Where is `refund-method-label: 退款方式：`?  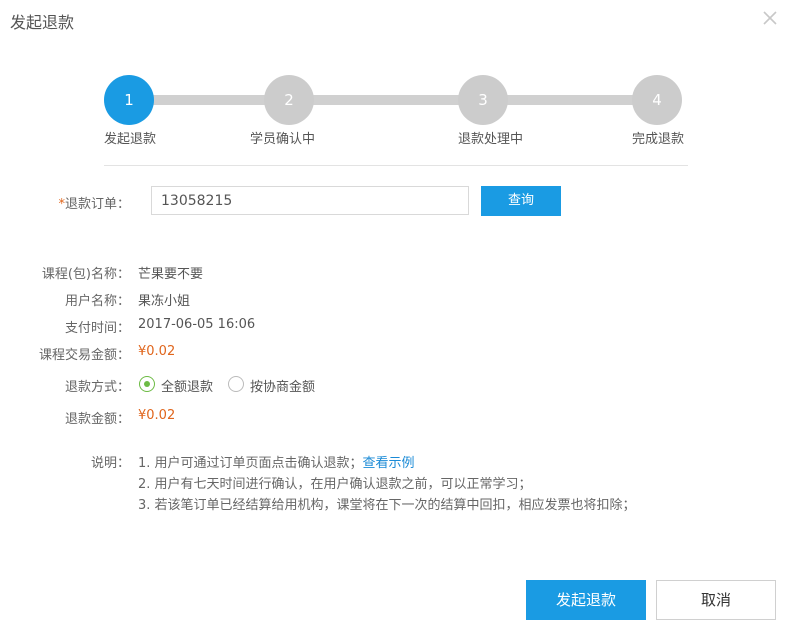 refund-method-label: 退款方式： is located at coordinates (97, 387).